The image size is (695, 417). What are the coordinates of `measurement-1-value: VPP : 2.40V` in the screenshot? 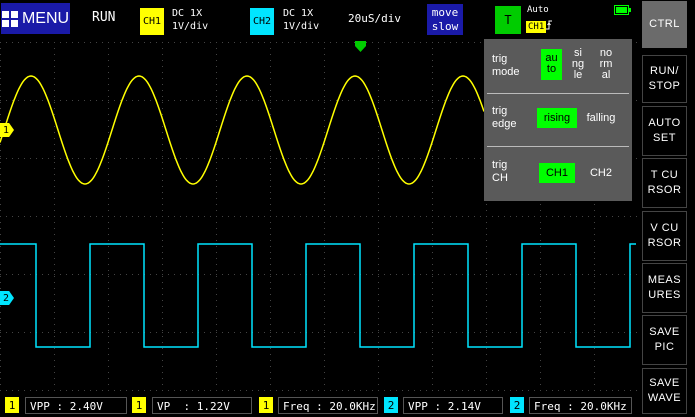 It's located at (76, 405).